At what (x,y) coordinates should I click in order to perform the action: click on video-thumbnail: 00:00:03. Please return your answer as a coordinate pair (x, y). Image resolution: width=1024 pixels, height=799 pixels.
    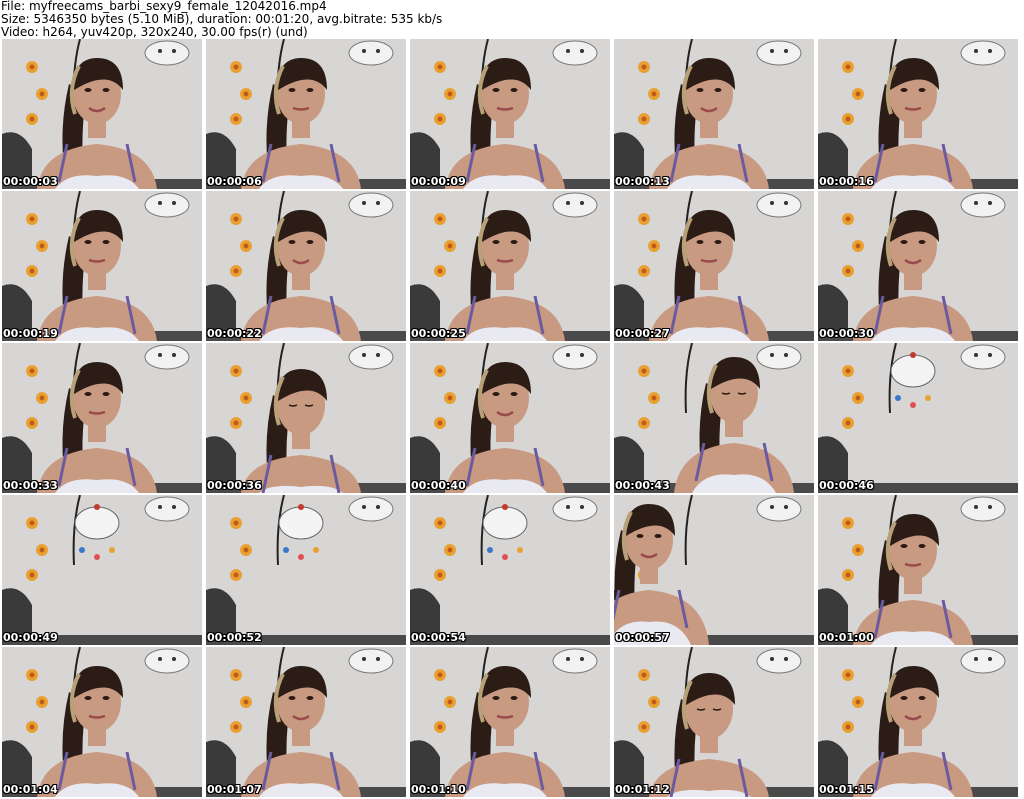
    Looking at the image, I should click on (102, 114).